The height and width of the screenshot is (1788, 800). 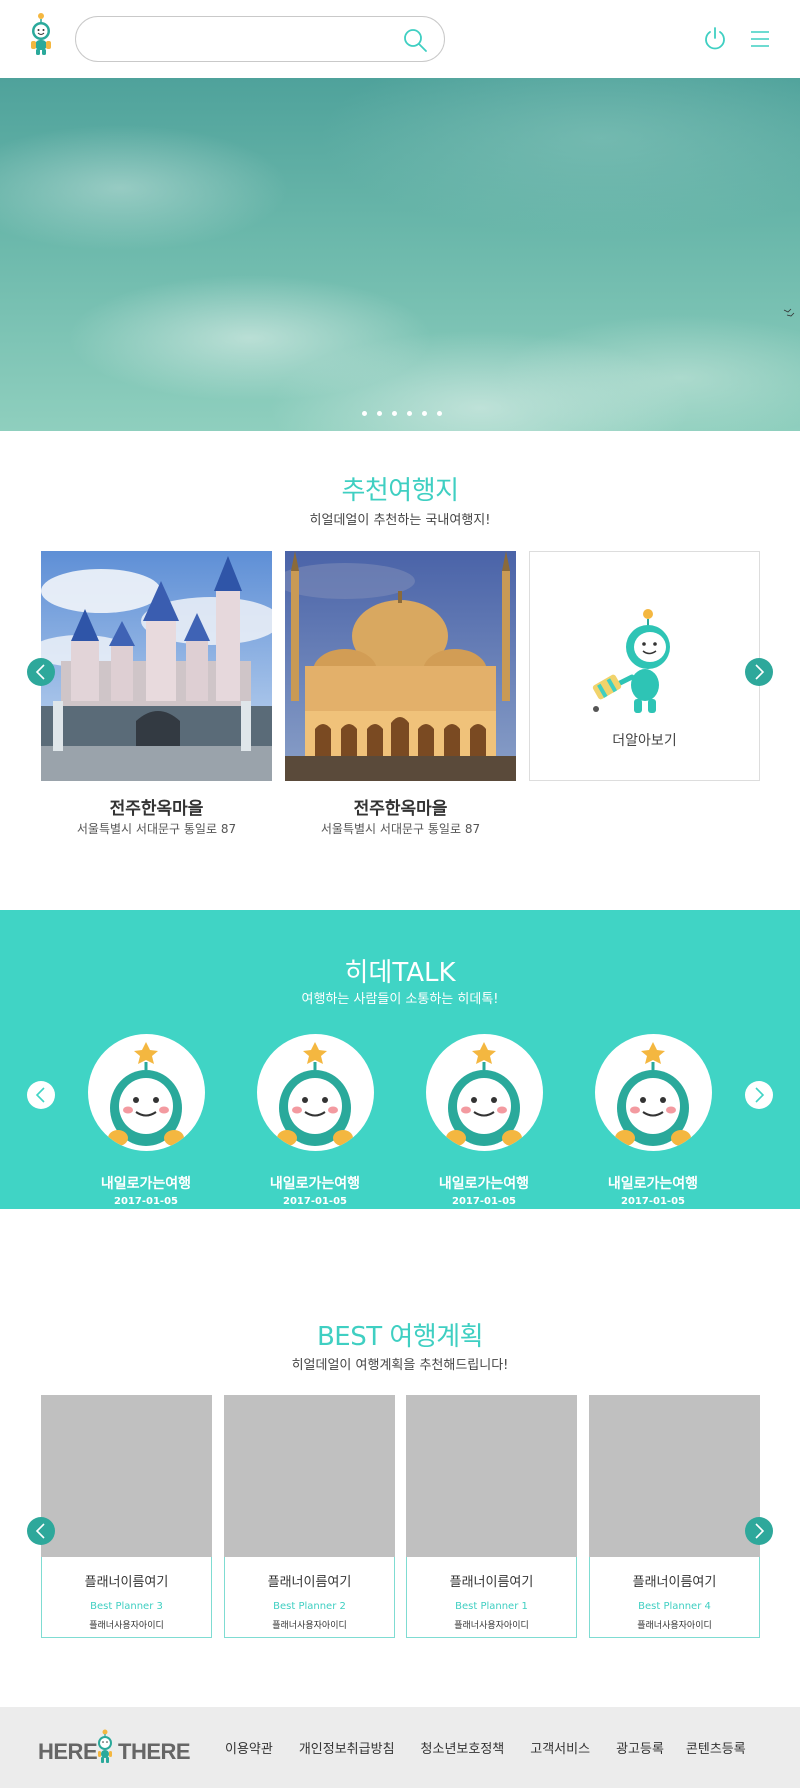 What do you see at coordinates (631, 661) in the screenshot?
I see `traveler-mascot-icon` at bounding box center [631, 661].